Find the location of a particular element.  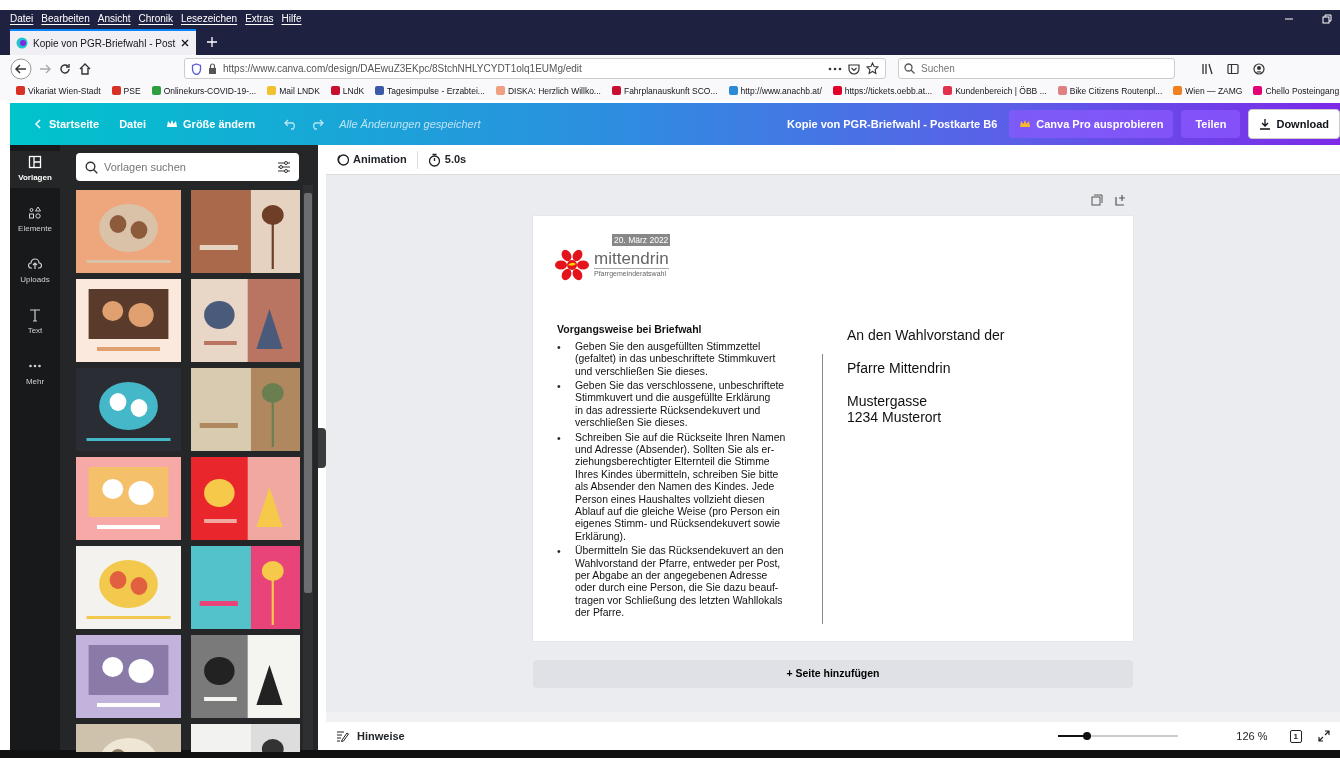

menu-item: Bearbeiten is located at coordinates (65, 18).